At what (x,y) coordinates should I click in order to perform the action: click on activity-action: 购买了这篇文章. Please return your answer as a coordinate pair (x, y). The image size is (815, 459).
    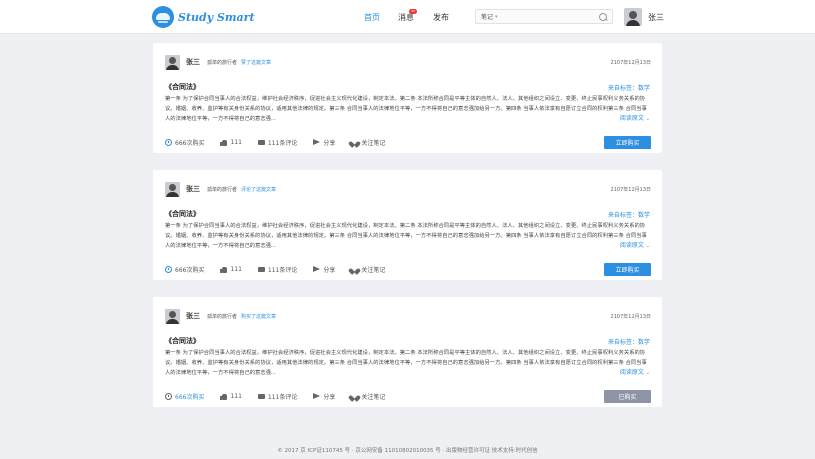
    Looking at the image, I should click on (258, 316).